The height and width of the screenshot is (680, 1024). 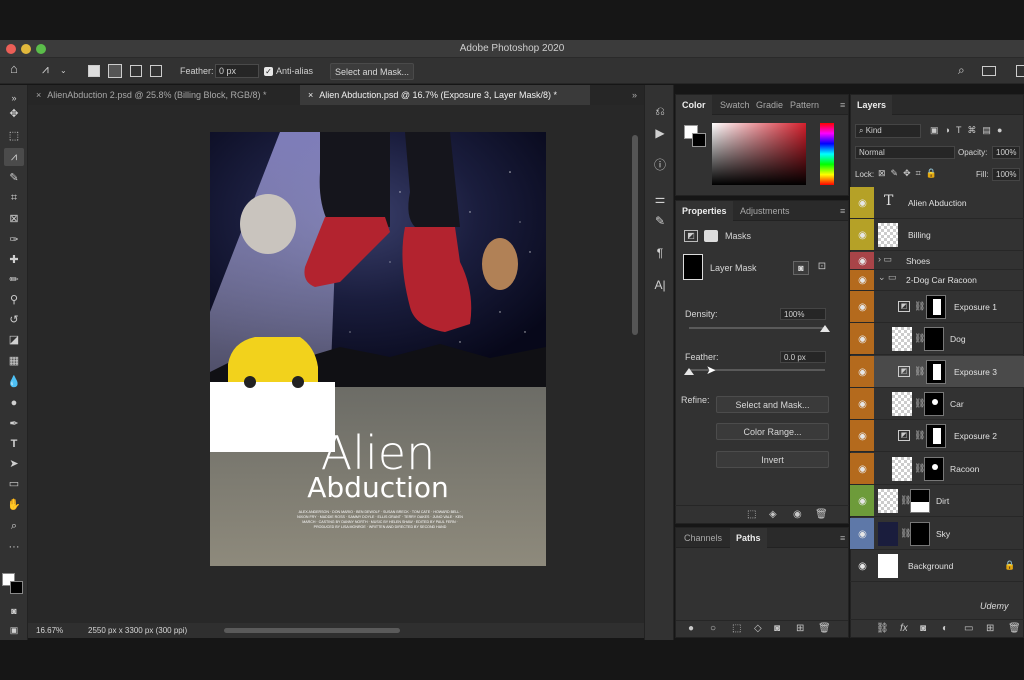 I want to click on load-selection-icon: ⬚, so click(x=751, y=514).